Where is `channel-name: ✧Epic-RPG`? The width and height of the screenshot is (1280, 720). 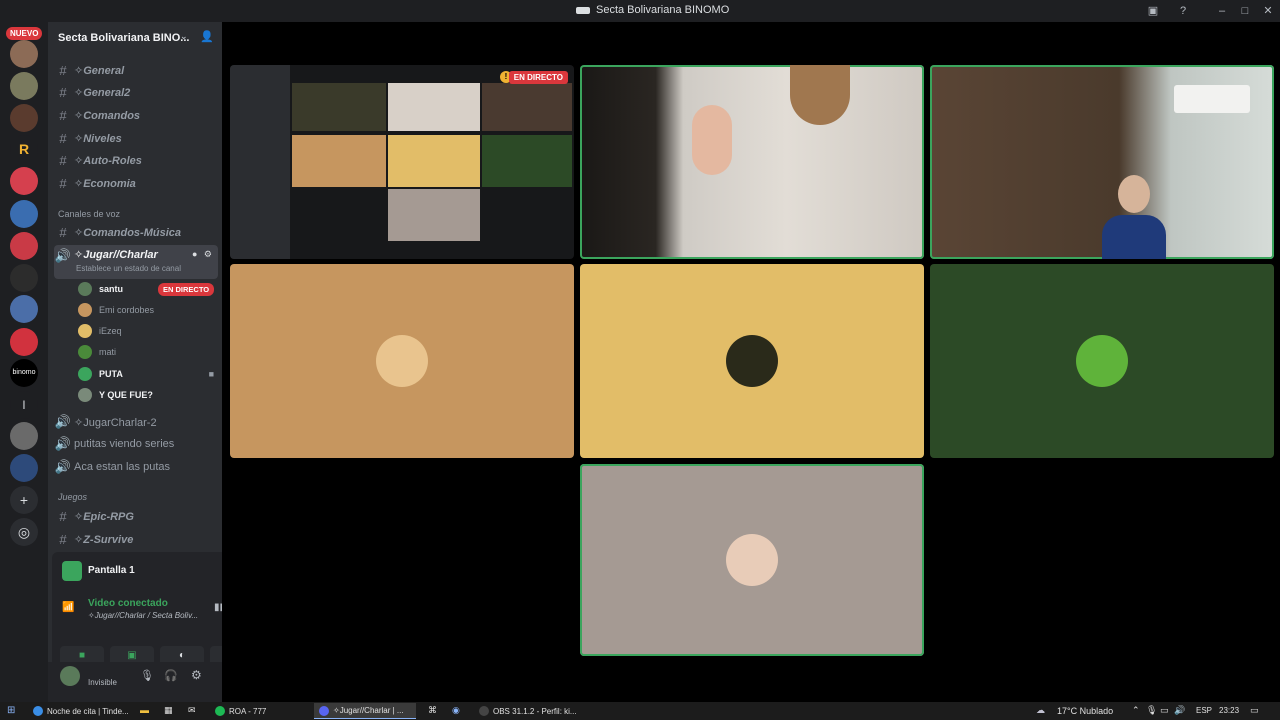
channel-name: ✧Epic-RPG is located at coordinates (104, 516).